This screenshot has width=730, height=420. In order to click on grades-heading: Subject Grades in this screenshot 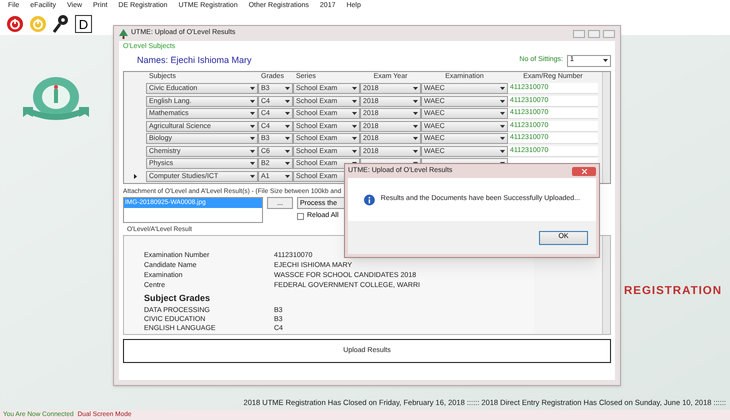, I will do `click(178, 298)`.